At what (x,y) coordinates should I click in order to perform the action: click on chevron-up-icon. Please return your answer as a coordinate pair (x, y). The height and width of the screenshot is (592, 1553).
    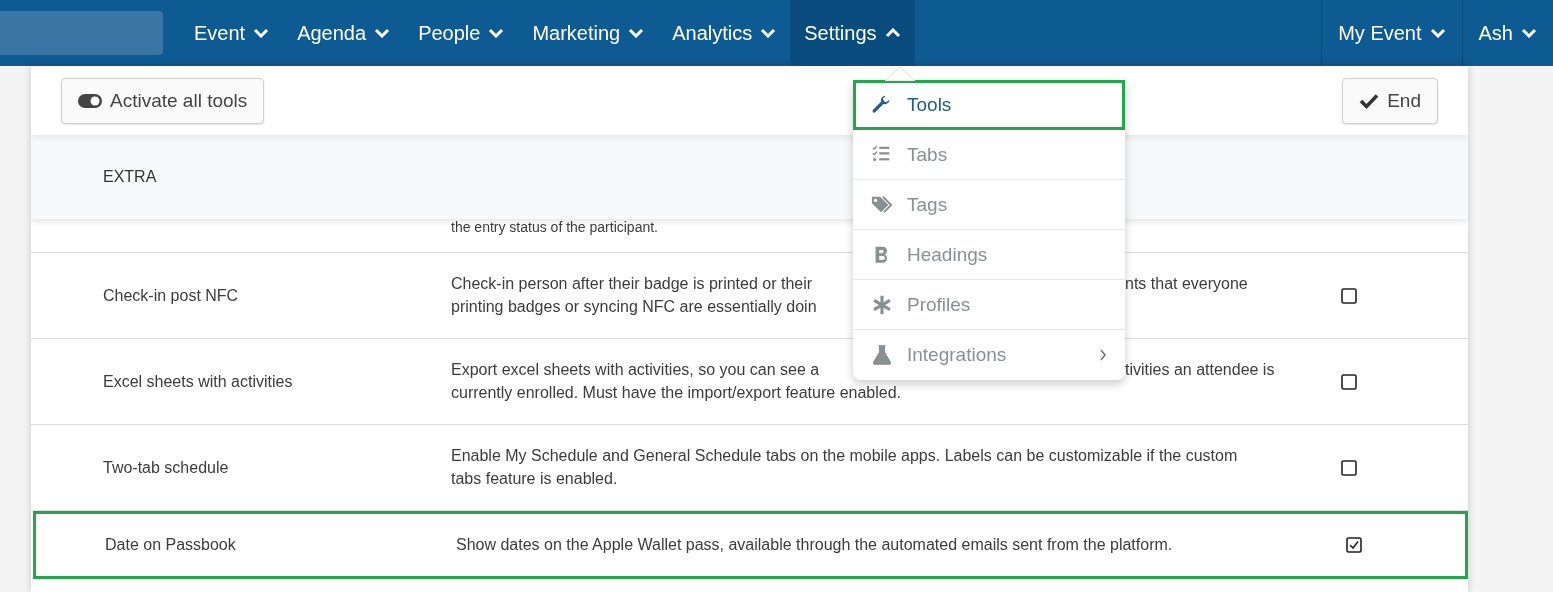
    Looking at the image, I should click on (892, 33).